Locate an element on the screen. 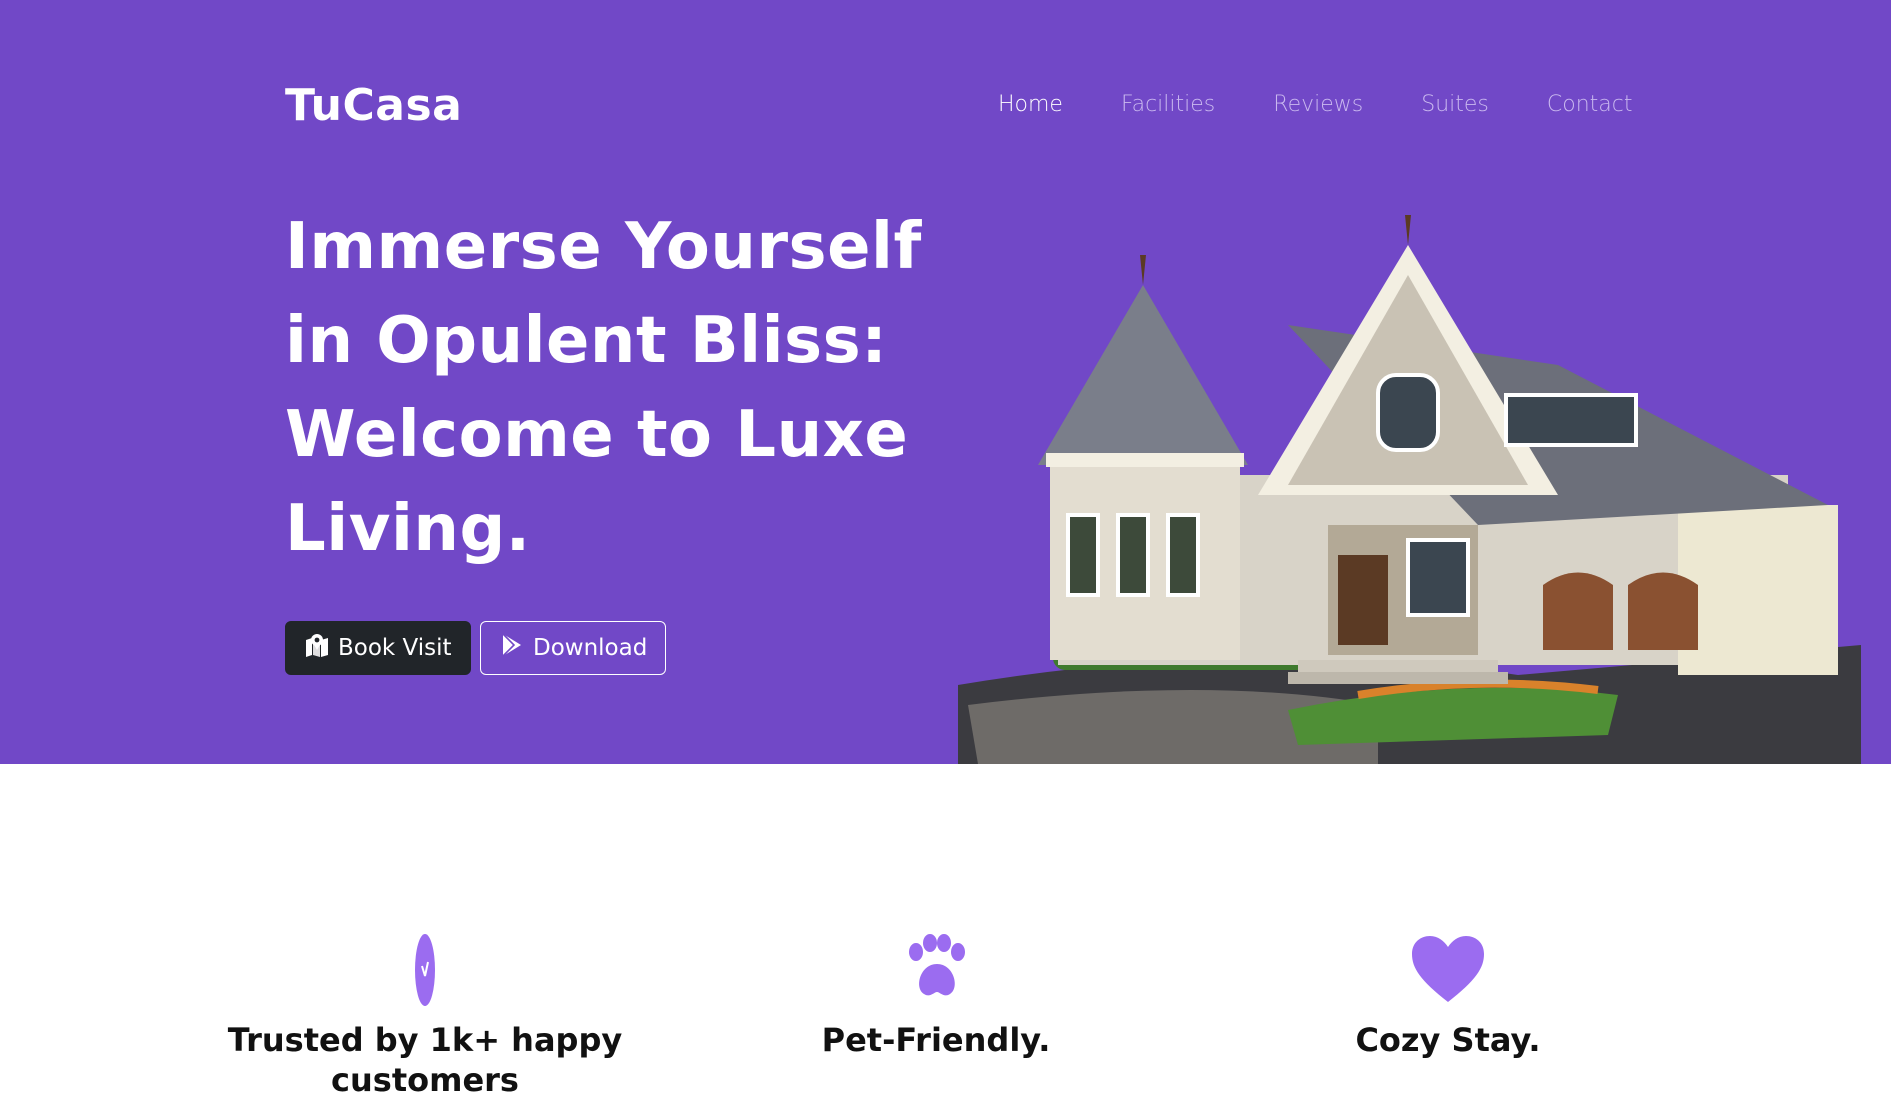 This screenshot has width=1891, height=1100. headline-line-3: Welcome to Luxe is located at coordinates (597, 435).